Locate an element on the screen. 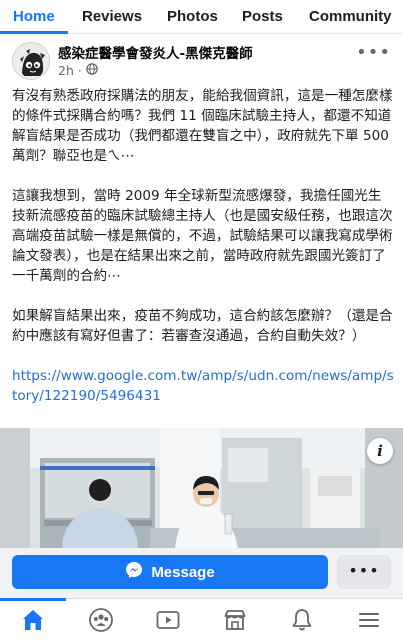 The width and height of the screenshot is (403, 640). post-header: 感染症醫學會發炎人-黑傑克醫師 2h · ••• is located at coordinates (201, 60).